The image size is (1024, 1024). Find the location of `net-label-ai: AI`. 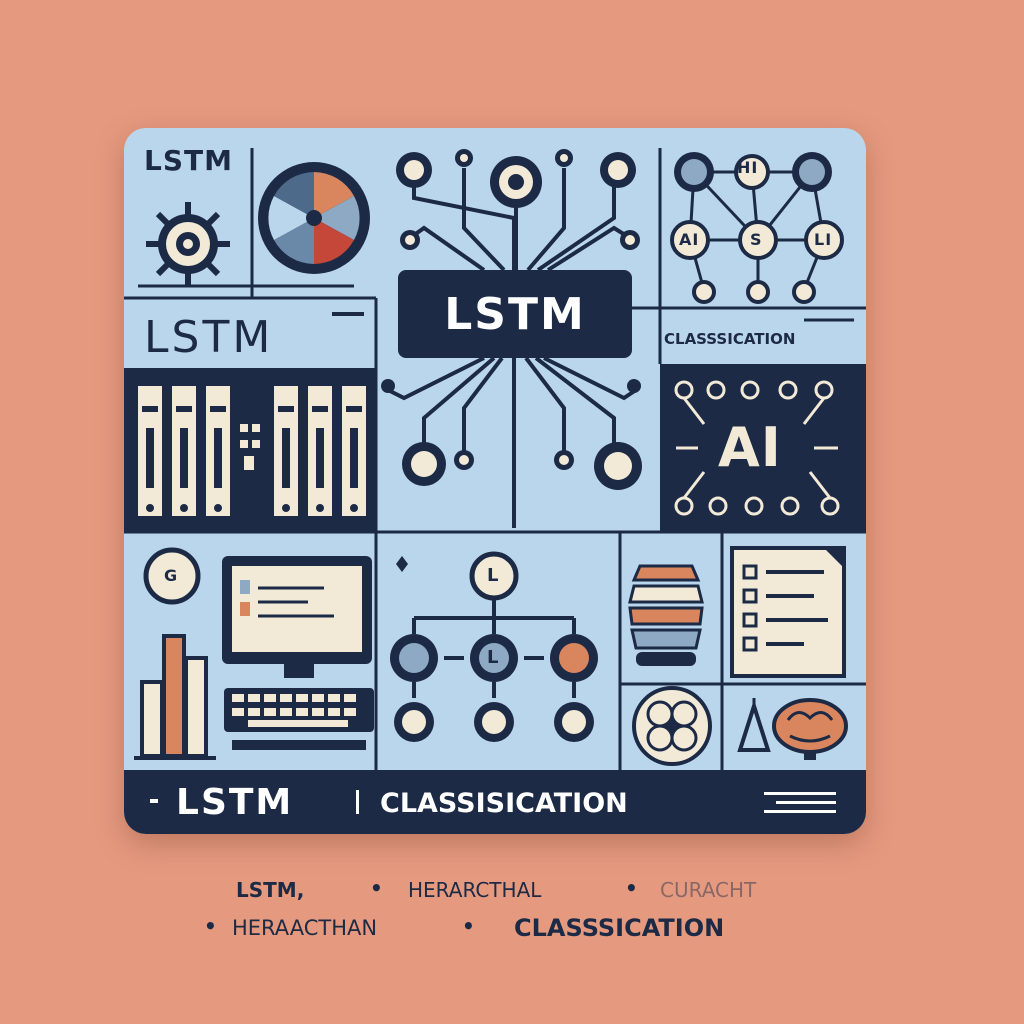

net-label-ai: AI is located at coordinates (689, 239).